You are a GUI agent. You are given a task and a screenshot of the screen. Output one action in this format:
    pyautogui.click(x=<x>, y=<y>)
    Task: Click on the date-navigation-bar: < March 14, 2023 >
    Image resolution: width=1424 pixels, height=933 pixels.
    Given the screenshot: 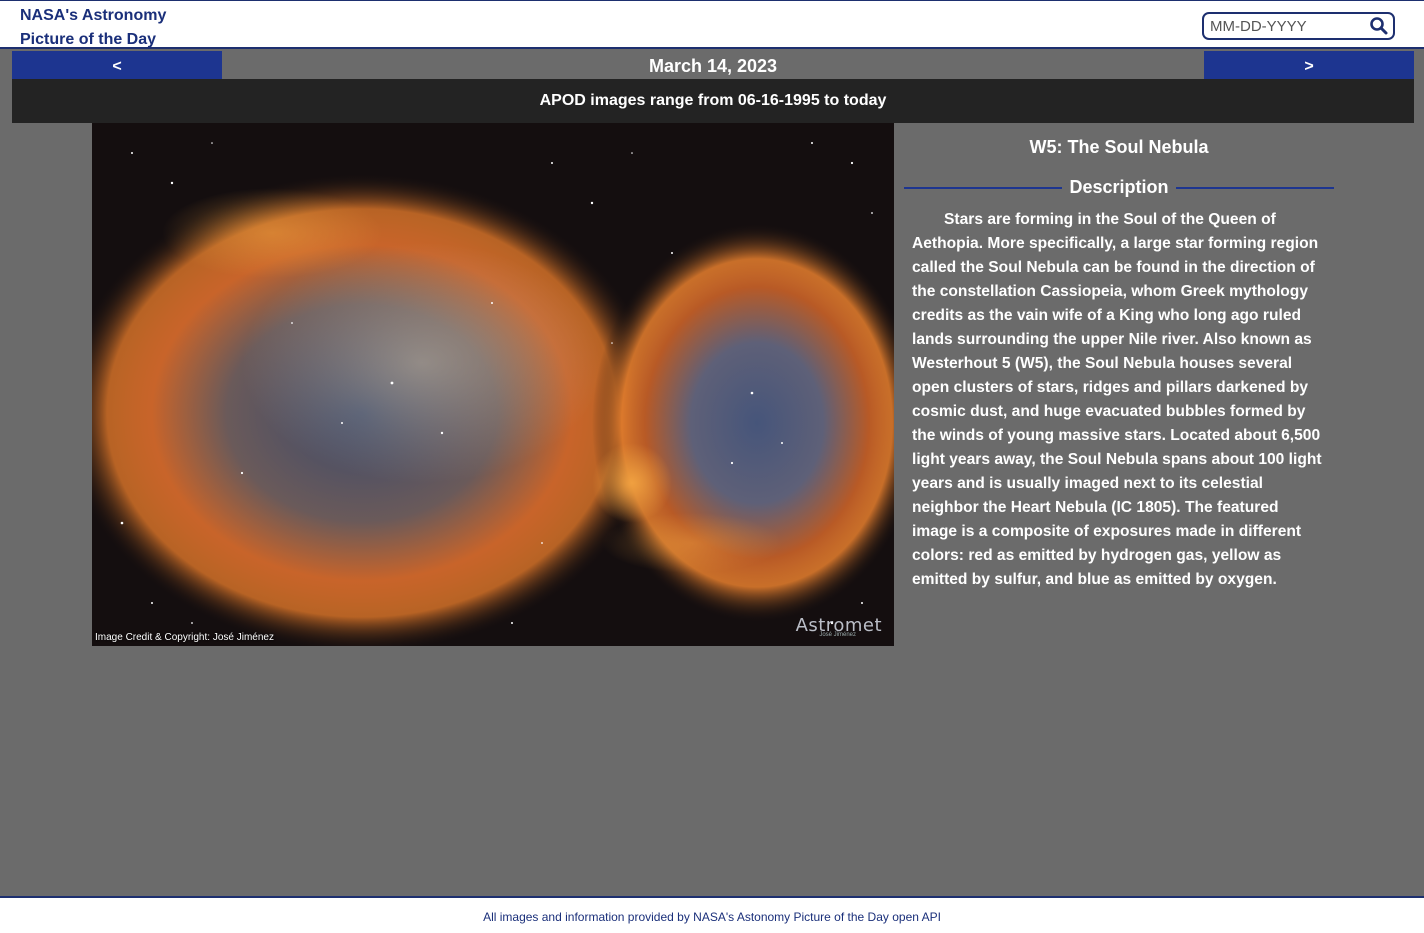 What is the action you would take?
    pyautogui.click(x=713, y=65)
    